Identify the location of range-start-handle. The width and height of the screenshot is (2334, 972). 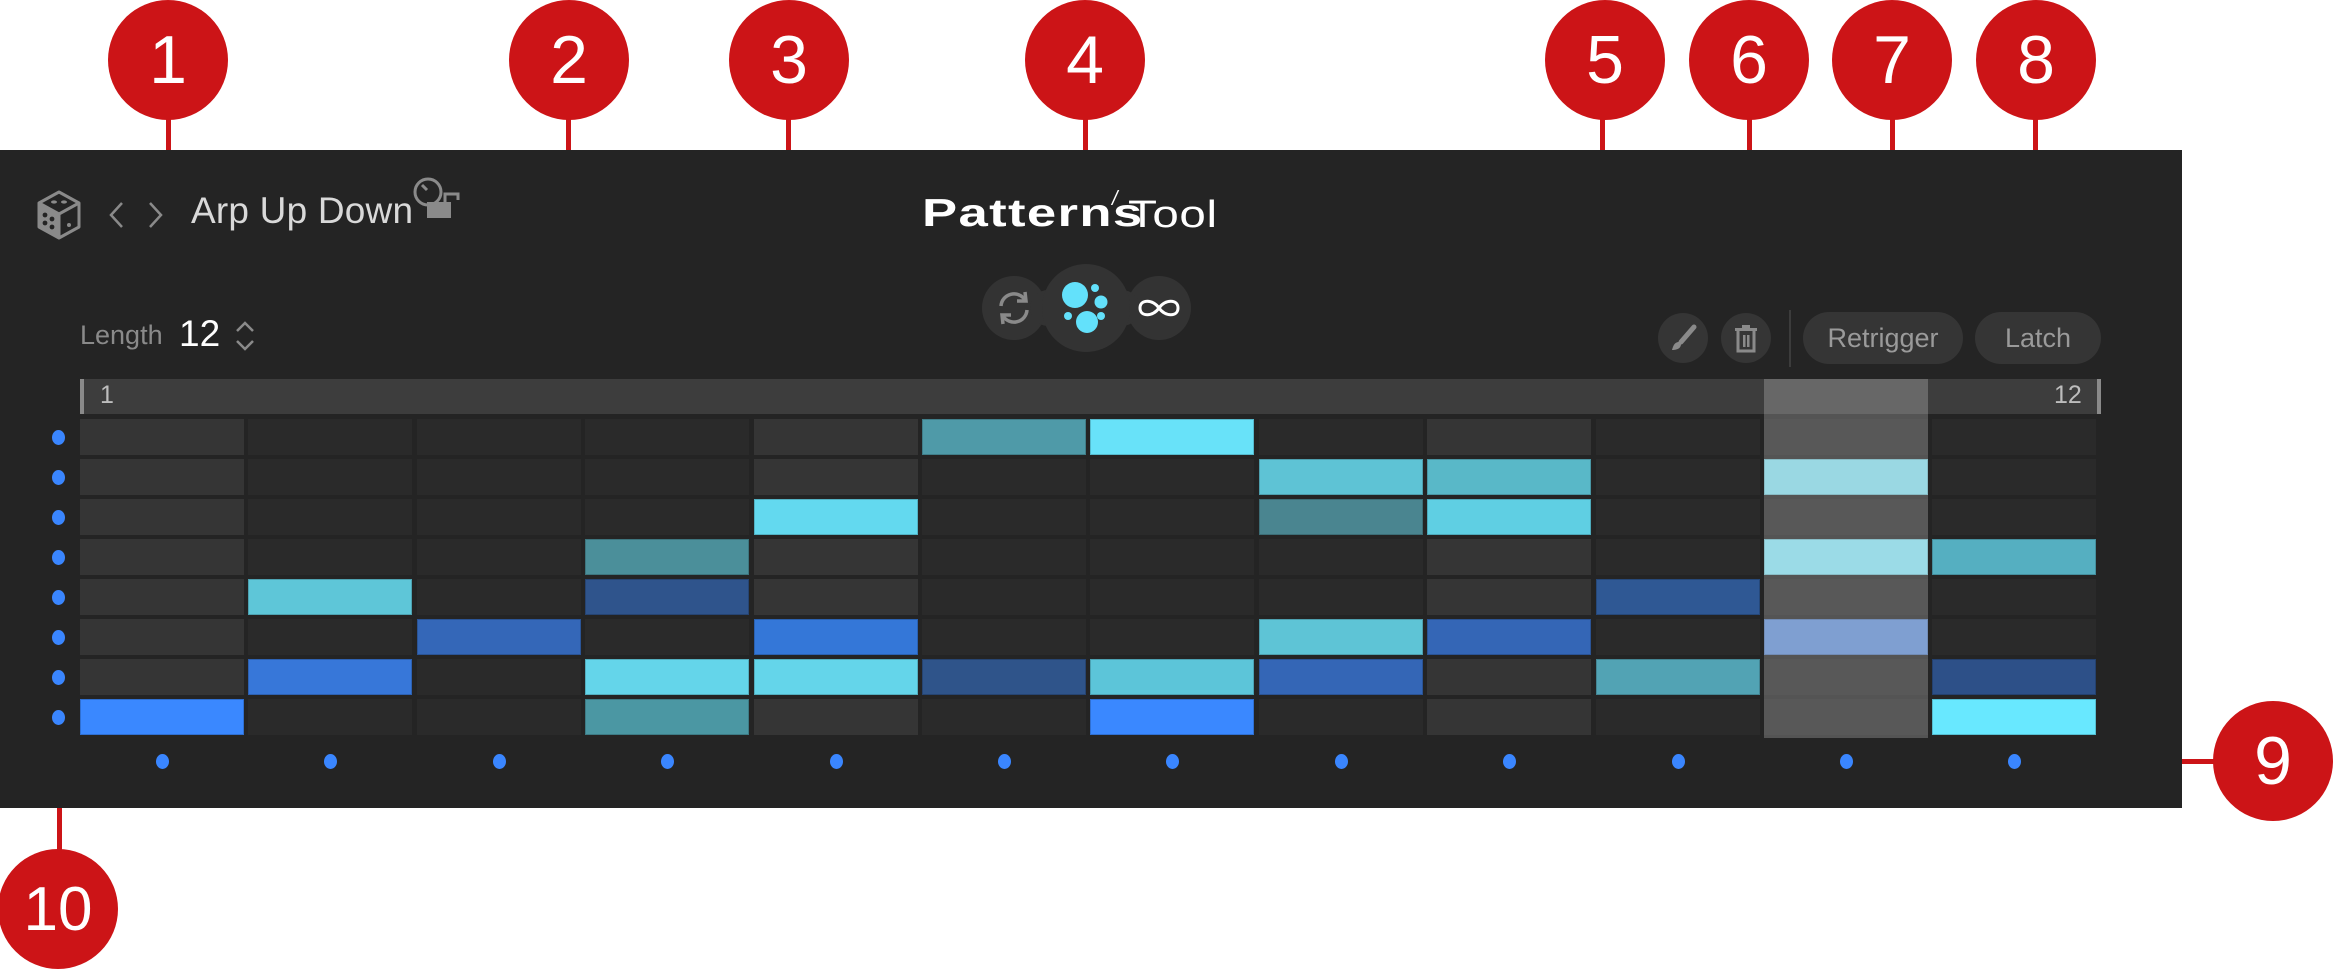
(82, 396).